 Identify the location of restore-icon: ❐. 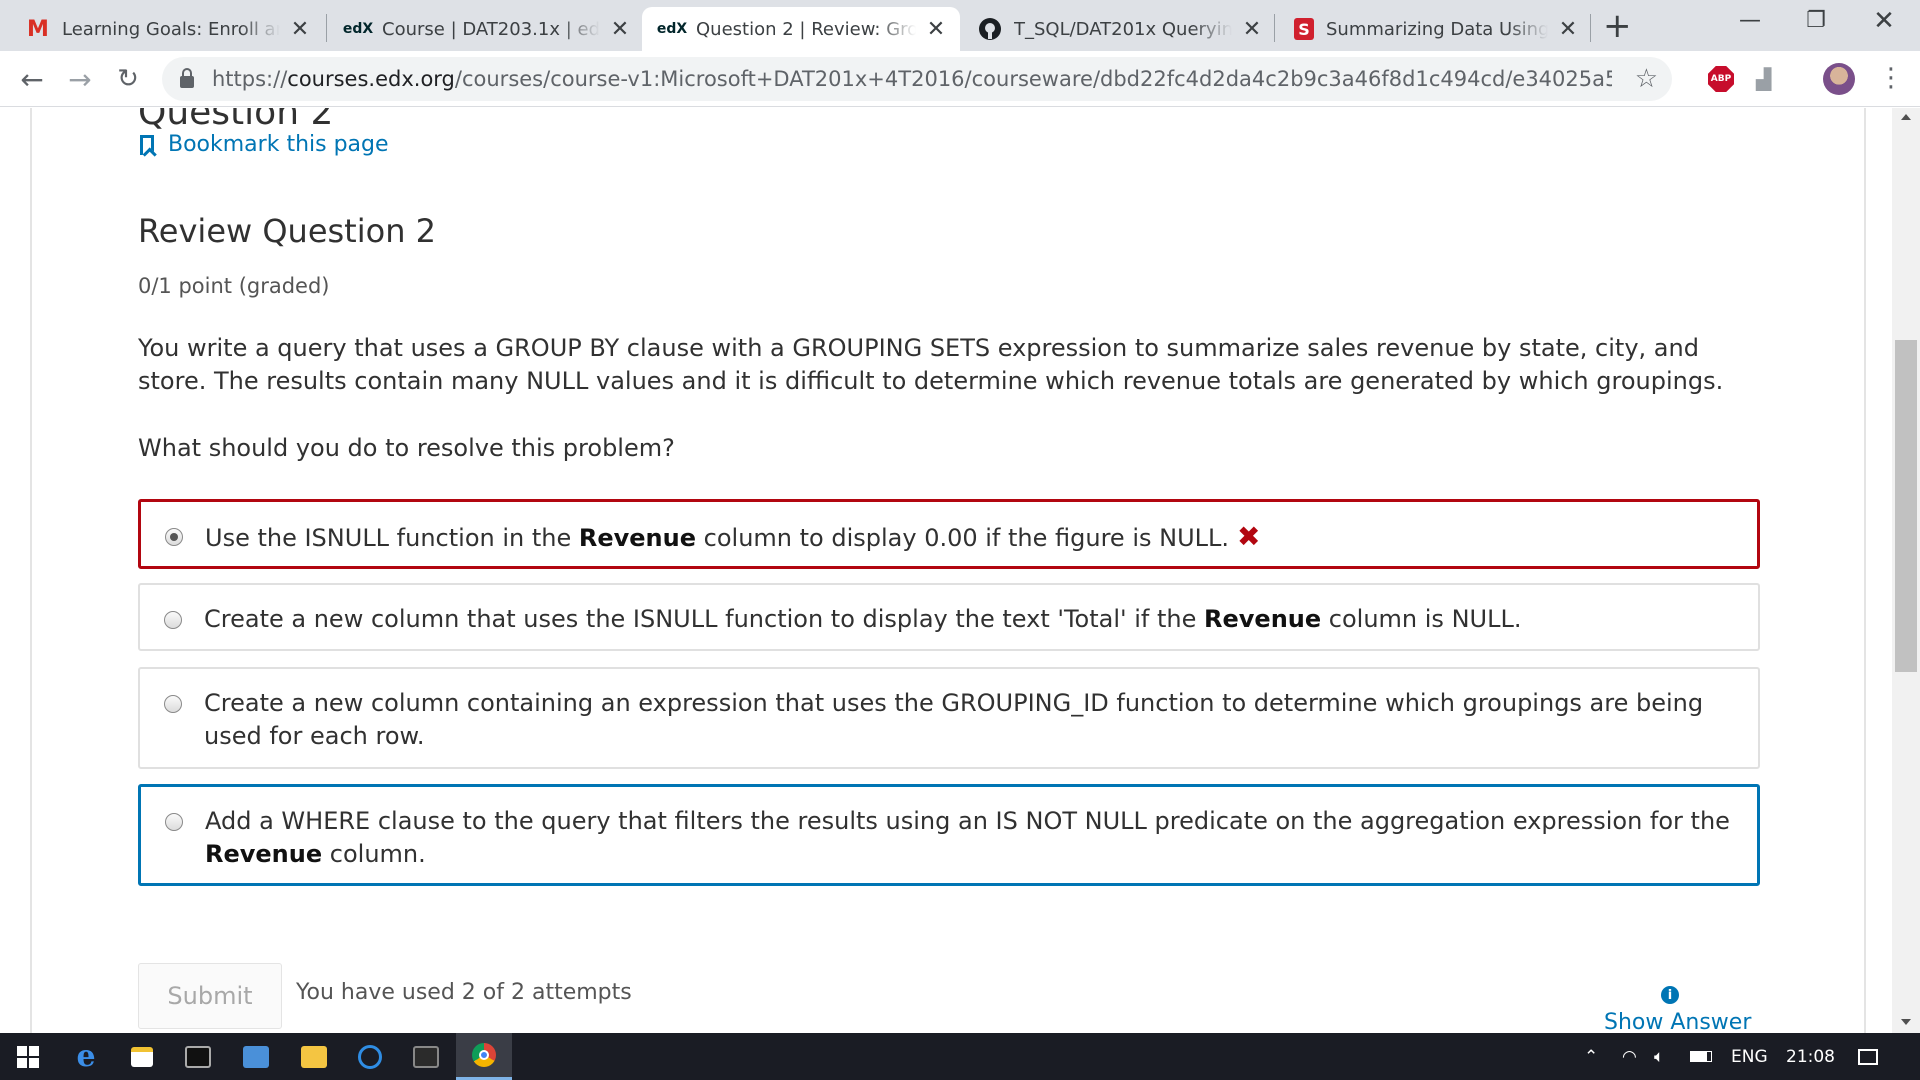
(1816, 22).